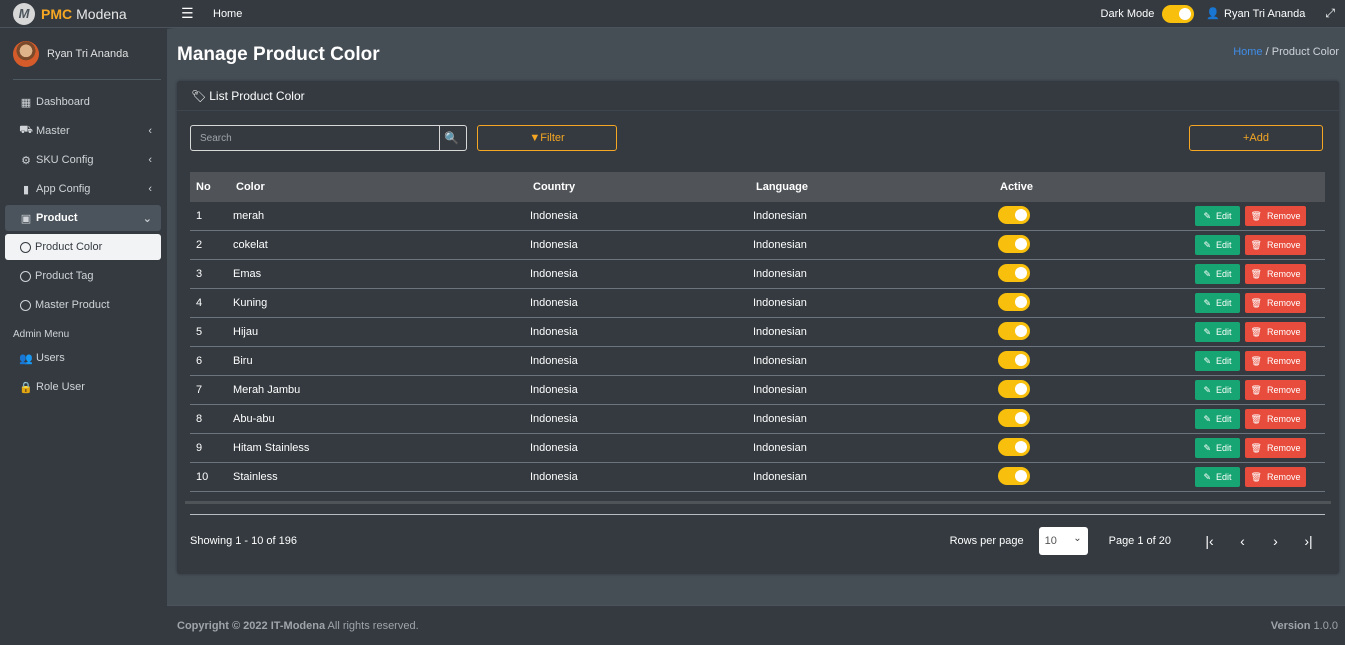  I want to click on card-header: 🏷 List Product Color, so click(758, 96).